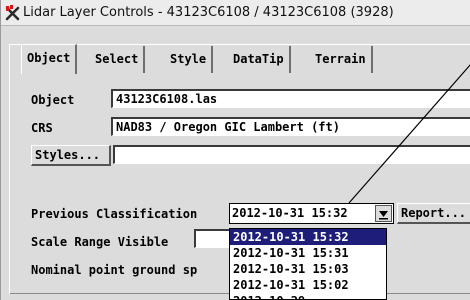 This screenshot has height=300, width=470. What do you see at coordinates (259, 59) in the screenshot?
I see `tab-datatip: DataTip` at bounding box center [259, 59].